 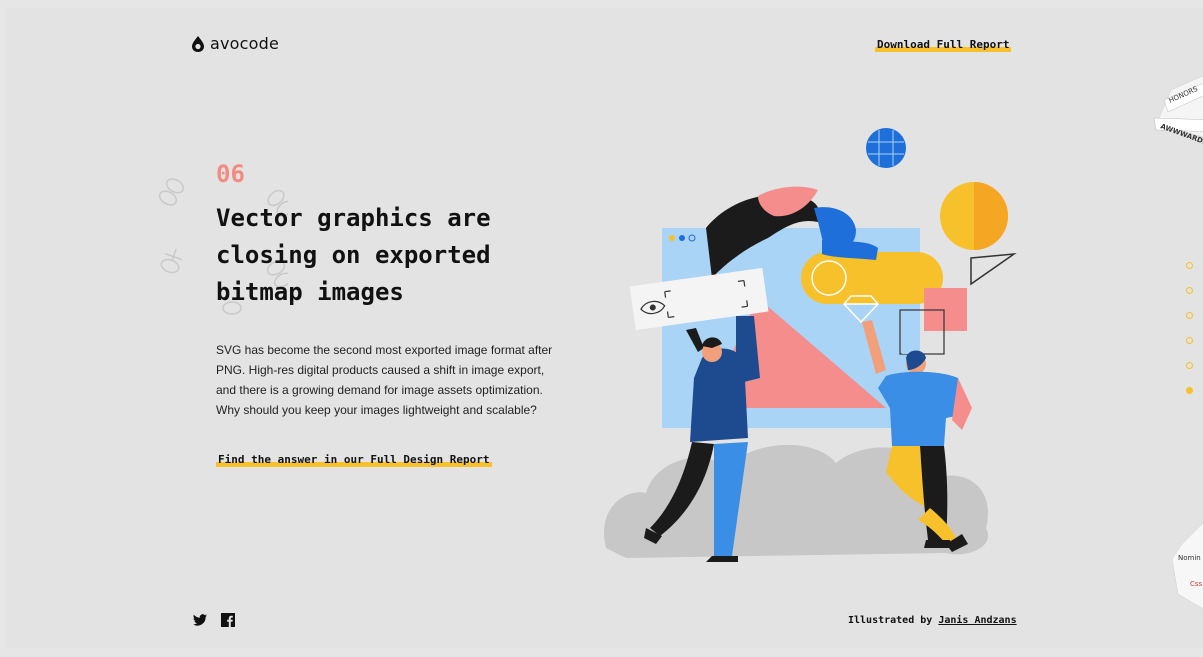 What do you see at coordinates (230, 174) in the screenshot?
I see `section-number: 06` at bounding box center [230, 174].